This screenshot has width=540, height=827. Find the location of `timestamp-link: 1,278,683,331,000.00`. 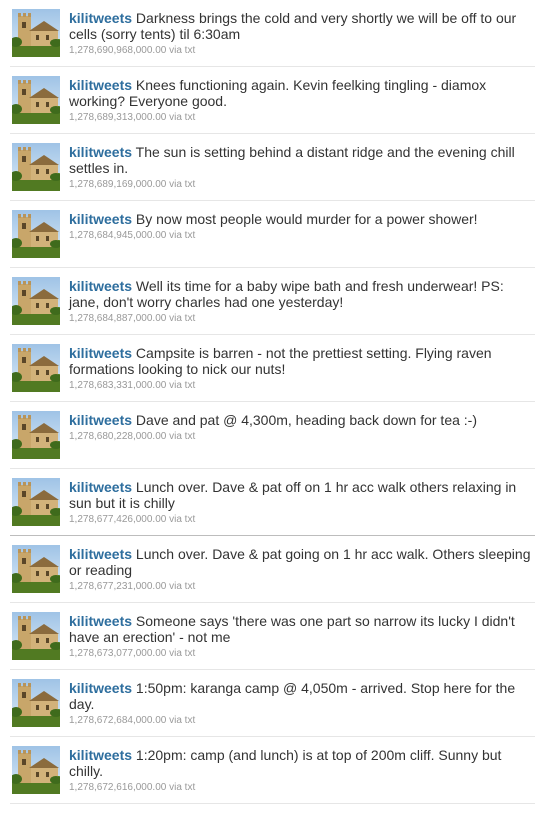

timestamp-link: 1,278,683,331,000.00 is located at coordinates (117, 385).